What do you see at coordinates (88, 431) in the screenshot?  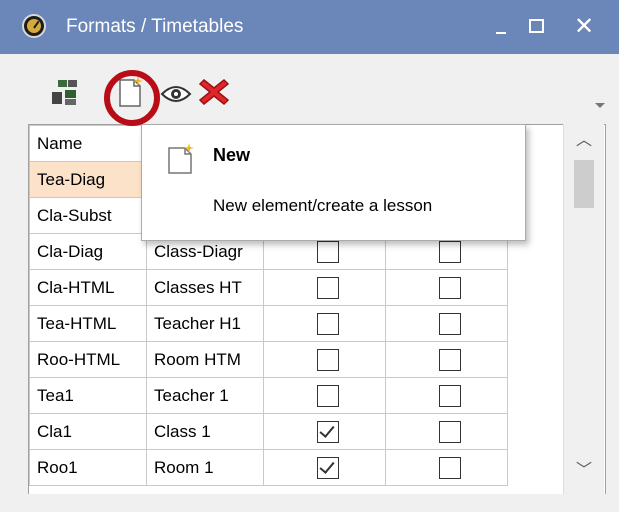 I see `cell-name: Cla1` at bounding box center [88, 431].